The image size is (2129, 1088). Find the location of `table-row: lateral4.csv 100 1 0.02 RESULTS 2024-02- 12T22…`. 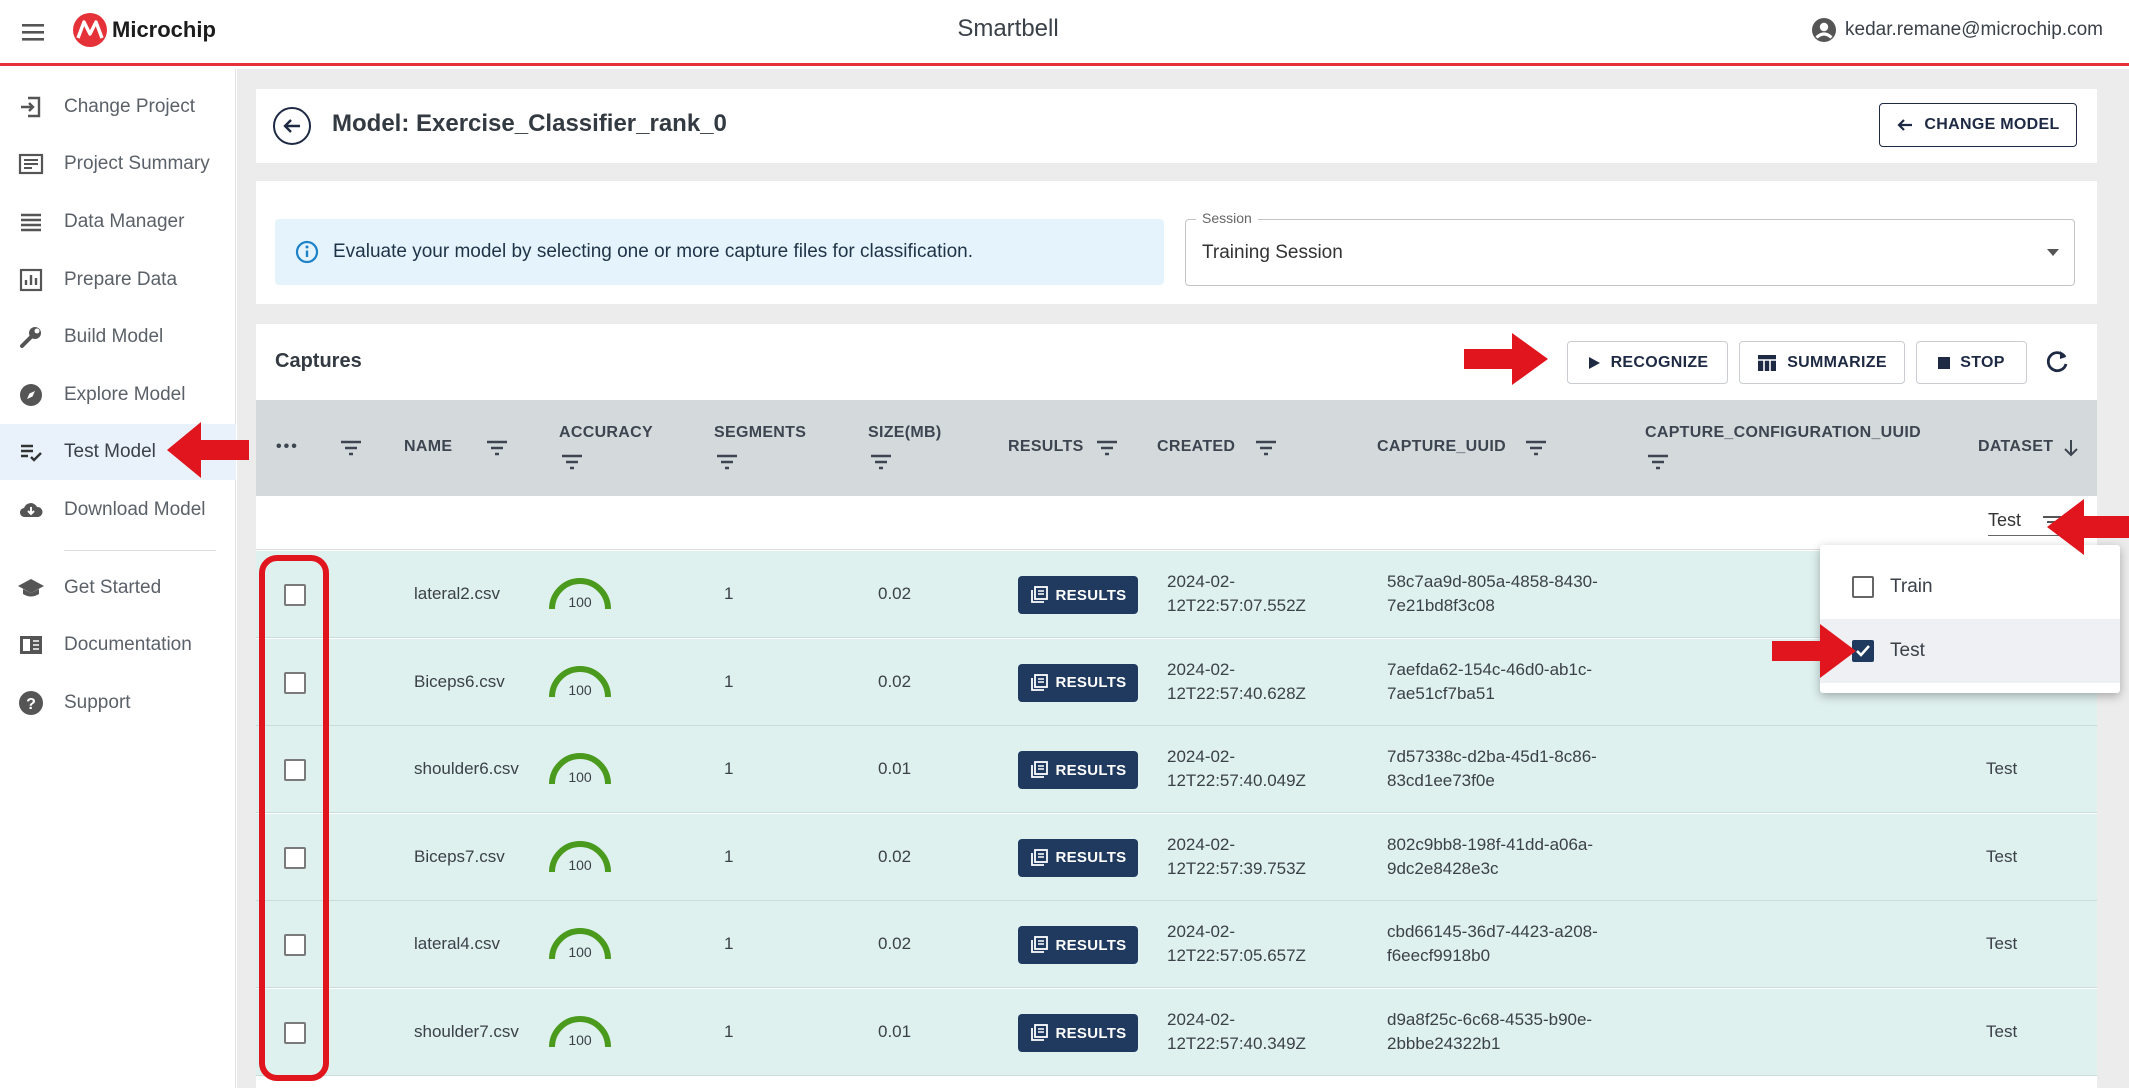

table-row: lateral4.csv 100 1 0.02 RESULTS 2024-02- 12T22… is located at coordinates (1176, 945).